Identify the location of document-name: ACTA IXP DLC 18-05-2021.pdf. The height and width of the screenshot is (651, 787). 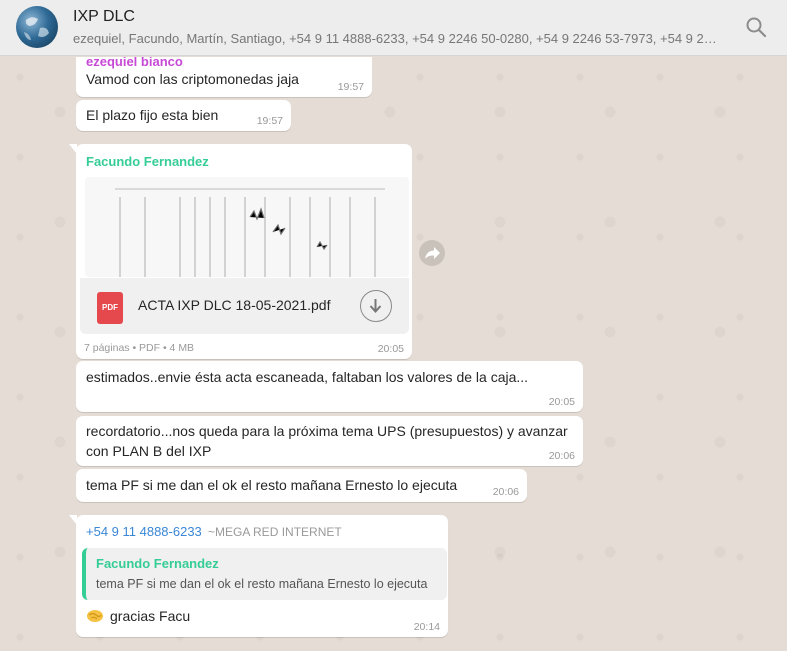
(234, 305).